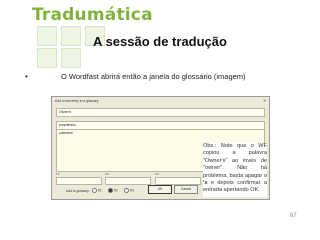  What do you see at coordinates (77, 101) in the screenshot?
I see `dialog-title: Add a new entry to a glossary` at bounding box center [77, 101].